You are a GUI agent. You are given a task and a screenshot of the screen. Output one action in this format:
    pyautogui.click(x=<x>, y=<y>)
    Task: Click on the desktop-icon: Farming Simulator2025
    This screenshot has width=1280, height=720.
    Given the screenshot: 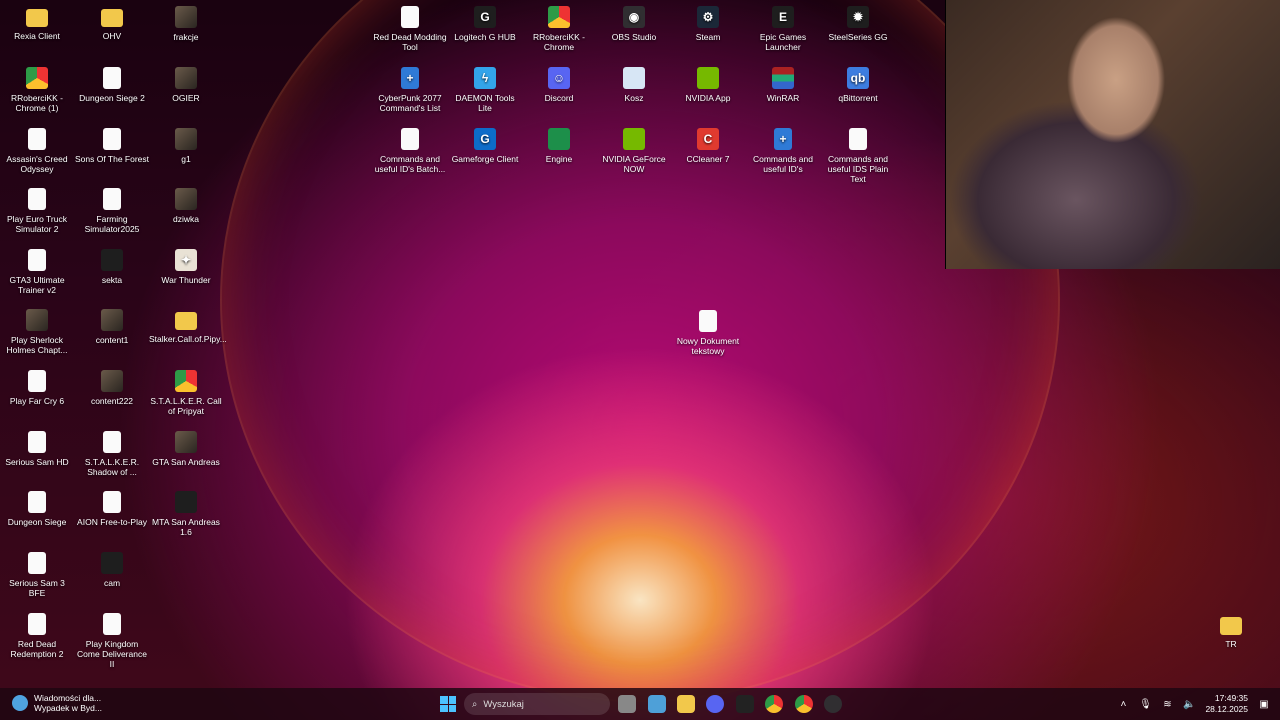 What is the action you would take?
    pyautogui.click(x=112, y=211)
    